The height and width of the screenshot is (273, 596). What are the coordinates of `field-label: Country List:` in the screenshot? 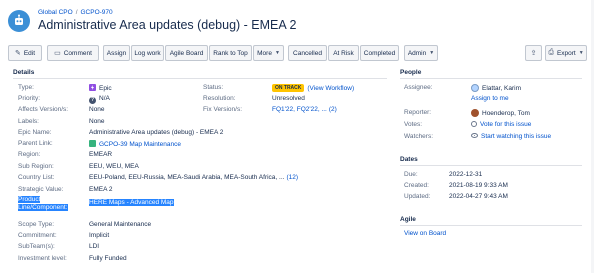 It's located at (36, 177).